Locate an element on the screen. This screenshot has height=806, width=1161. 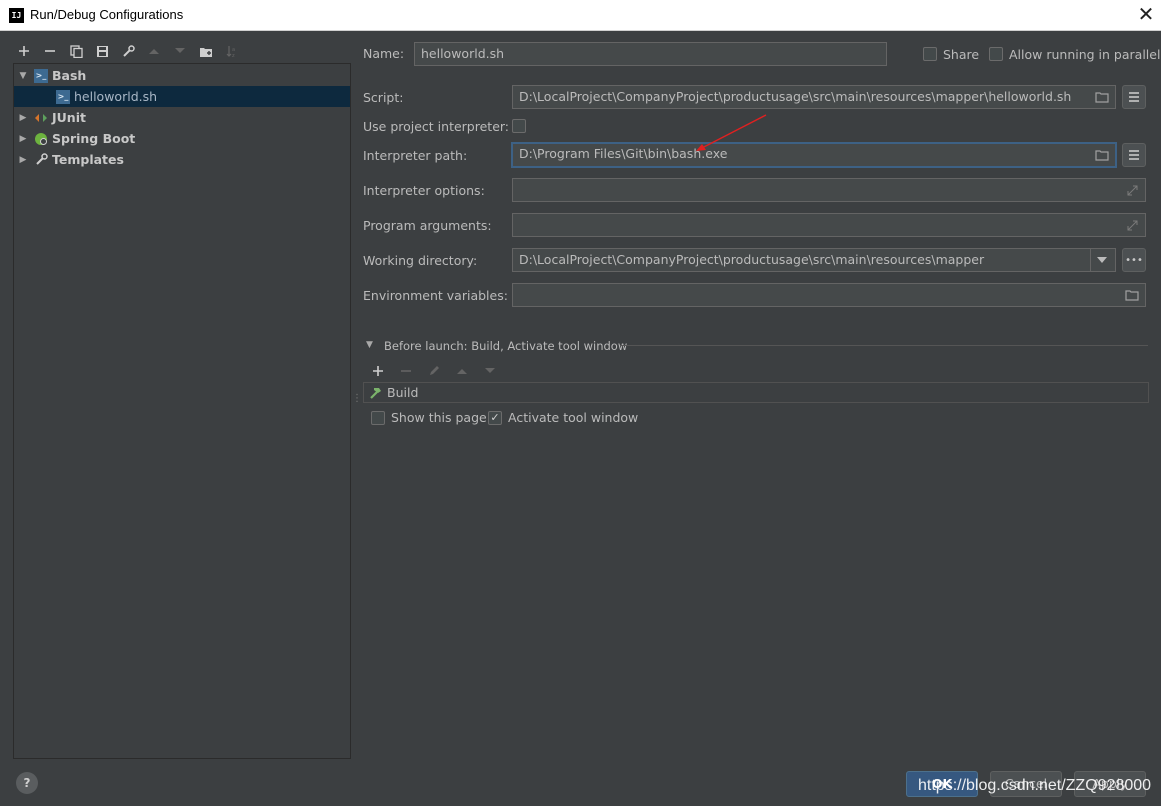
working-directory-label: Working directory: is located at coordinates (420, 260).